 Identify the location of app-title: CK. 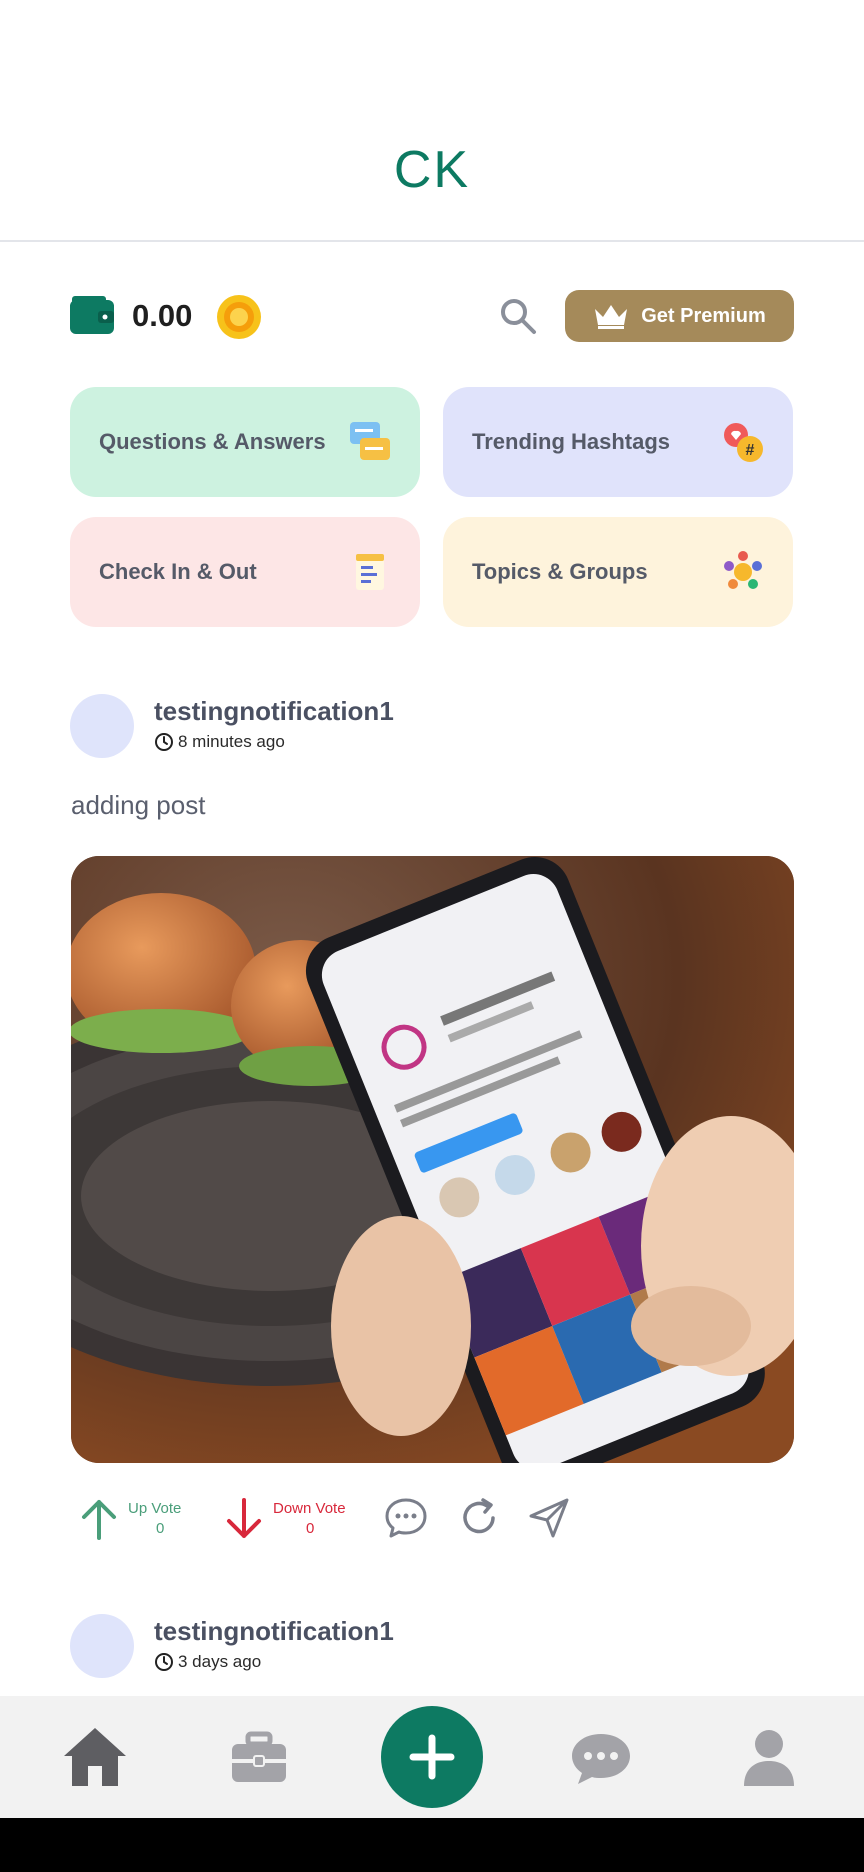
(432, 170).